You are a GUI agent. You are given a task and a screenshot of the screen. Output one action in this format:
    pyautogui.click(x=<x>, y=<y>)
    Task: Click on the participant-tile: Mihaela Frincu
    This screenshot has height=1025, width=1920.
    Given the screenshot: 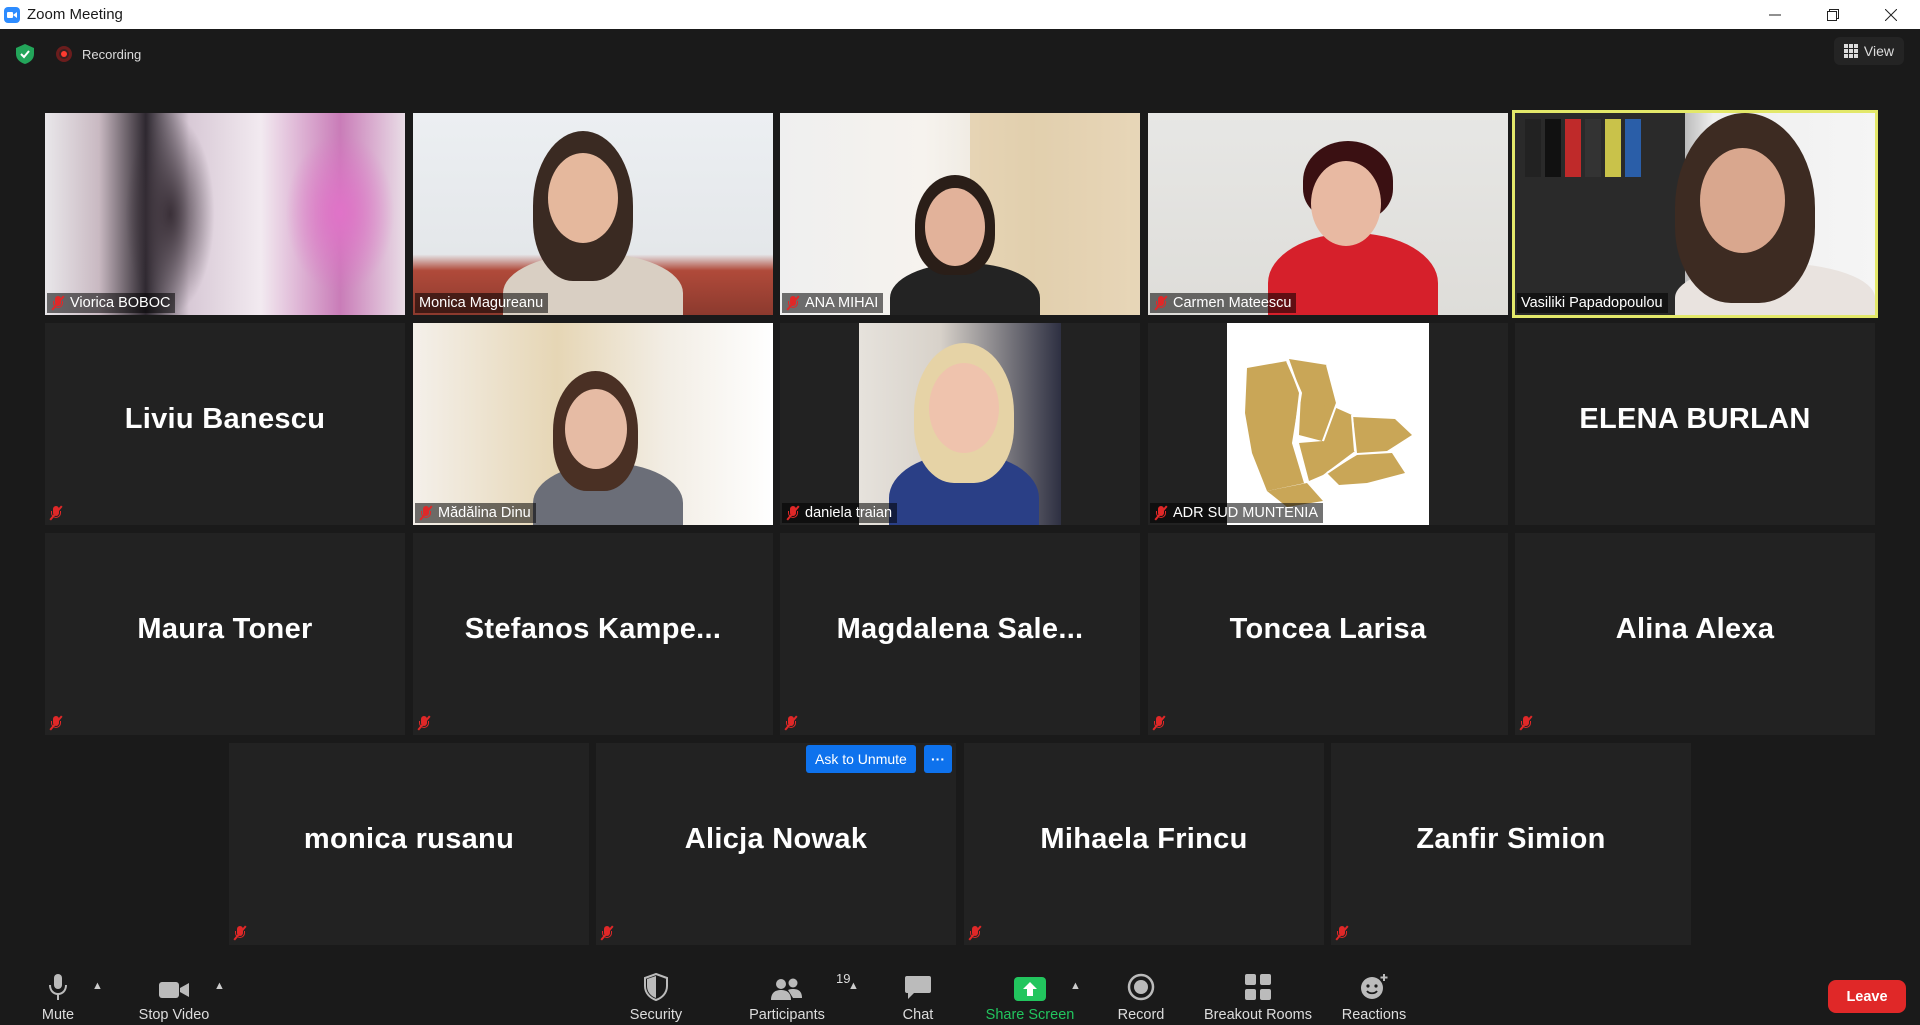 What is the action you would take?
    pyautogui.click(x=1144, y=844)
    